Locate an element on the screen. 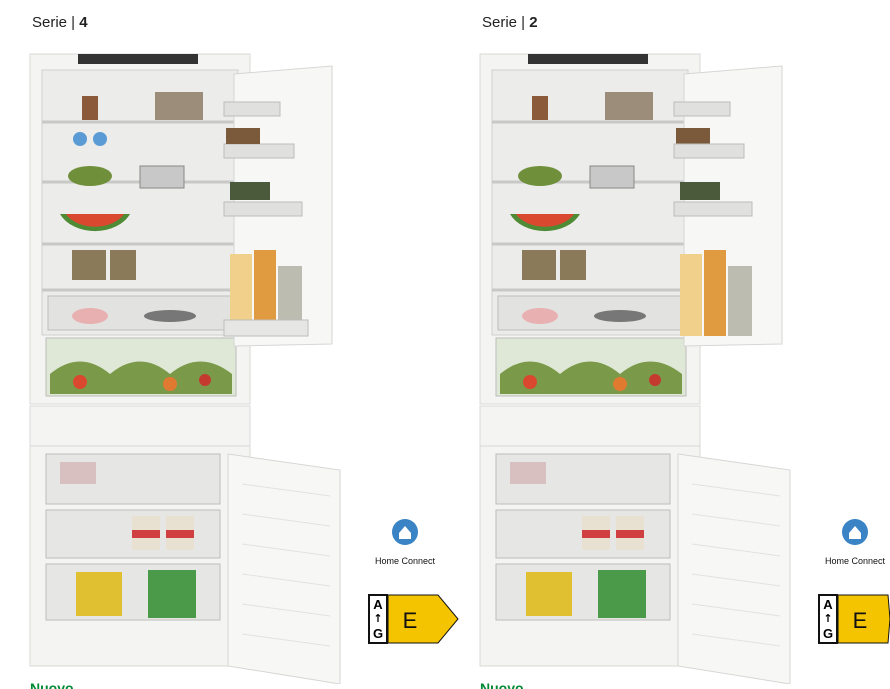 This screenshot has height=689, width=890. series-number: 2 is located at coordinates (533, 22).